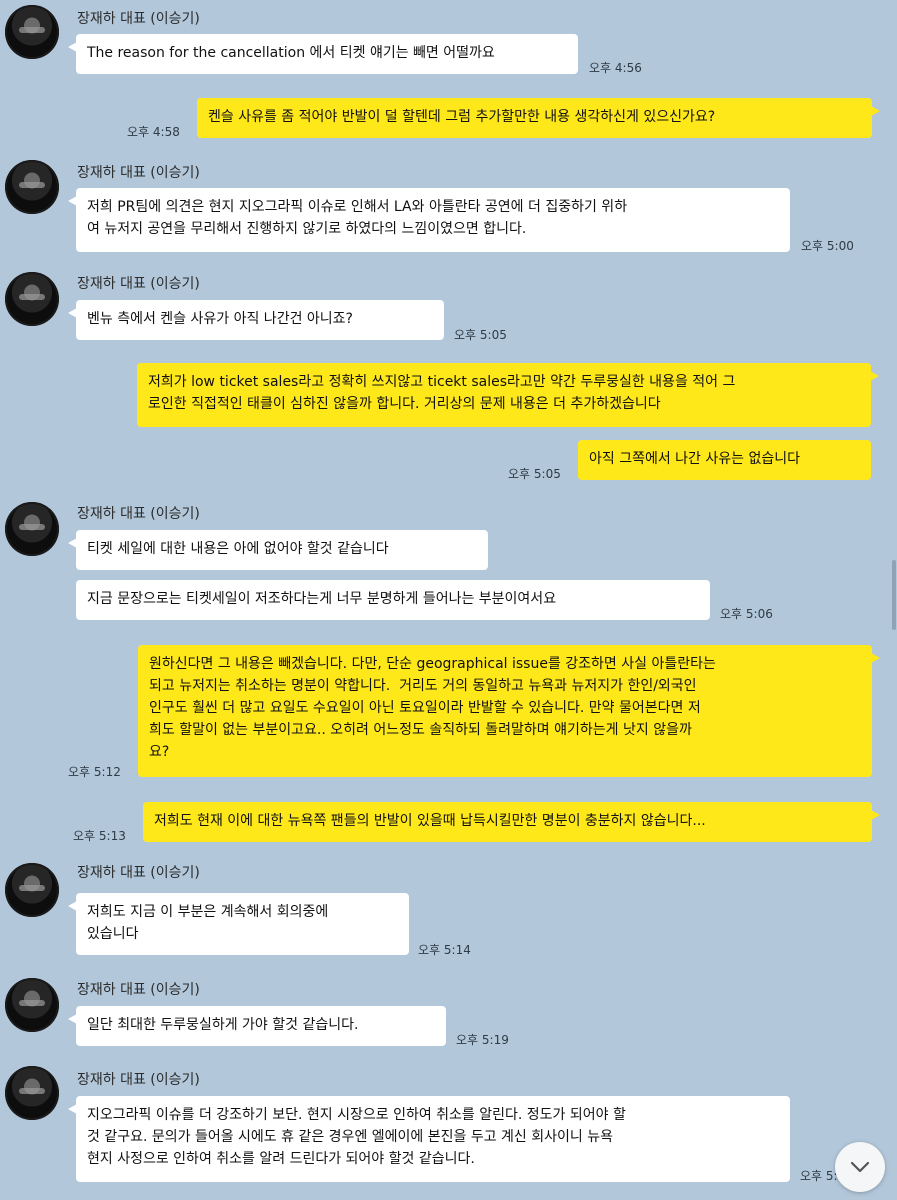 Image resolution: width=897 pixels, height=1200 pixels. I want to click on message-time: 오후 5:19, so click(482, 1040).